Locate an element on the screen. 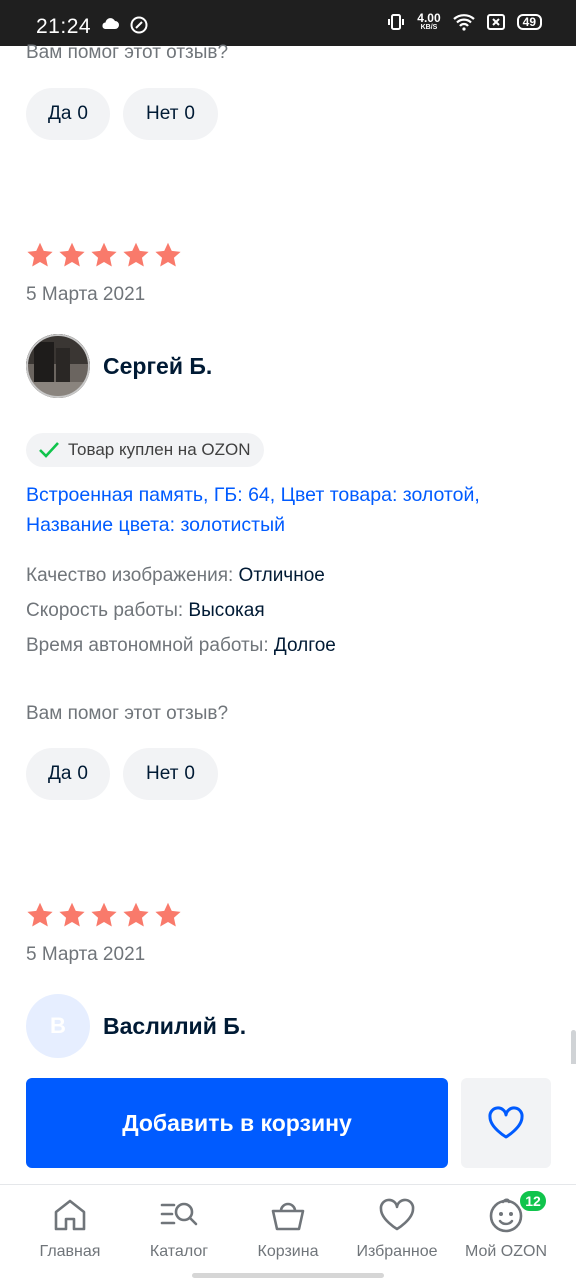  circle-app-icon is located at coordinates (139, 25).